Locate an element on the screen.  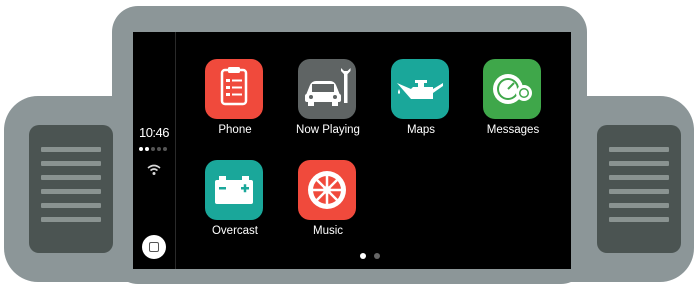
app-messages: Messages is located at coordinates (513, 109).